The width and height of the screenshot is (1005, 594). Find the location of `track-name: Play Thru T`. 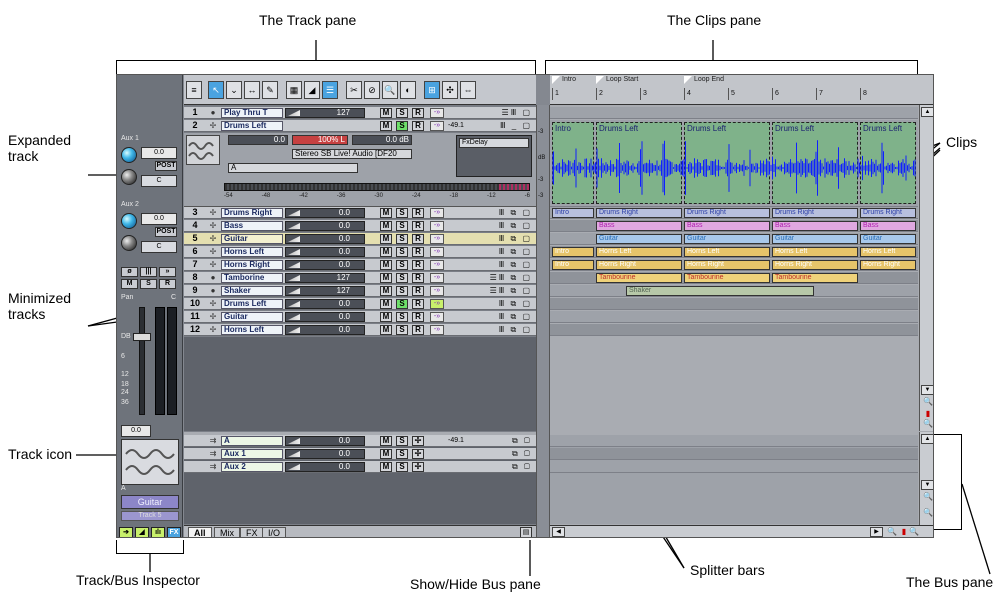

track-name: Play Thru T is located at coordinates (252, 113).